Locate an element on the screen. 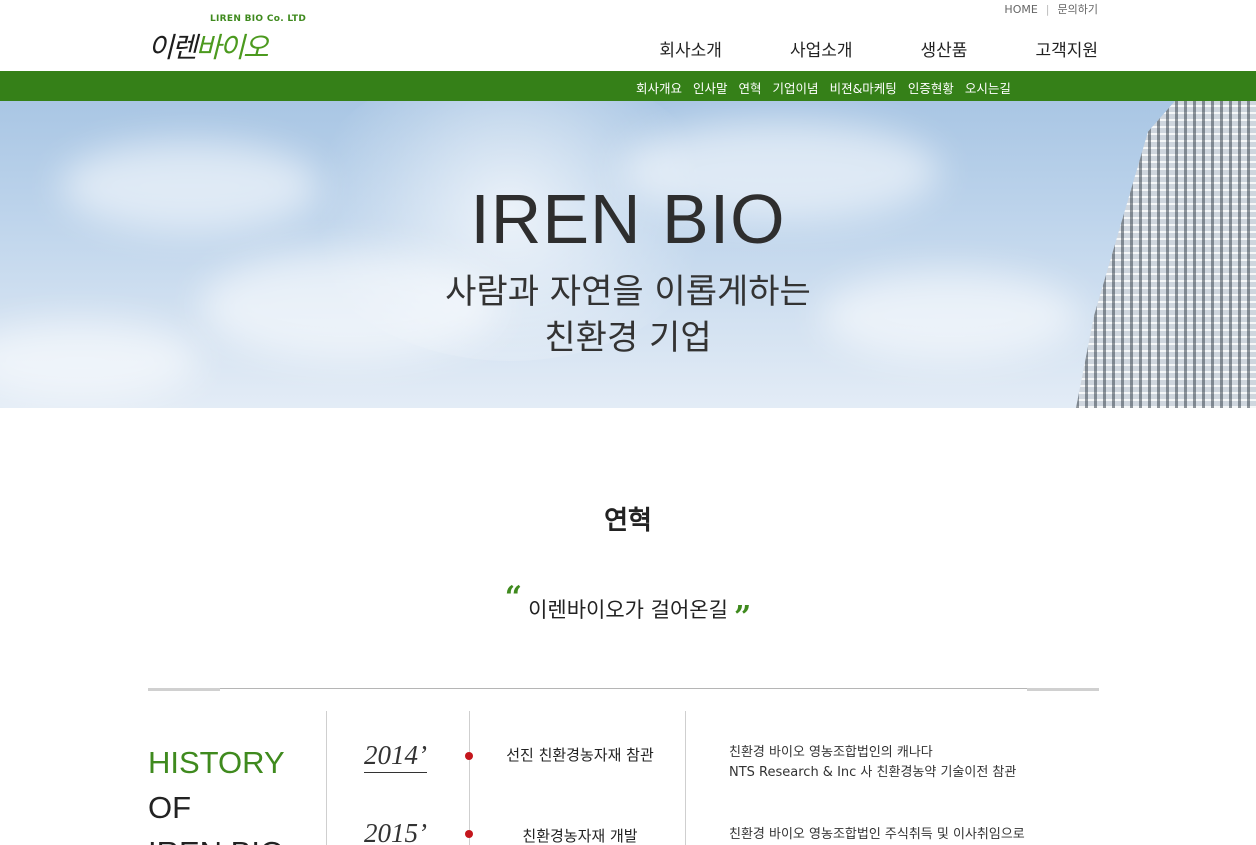 This screenshot has width=1256, height=845. history-heading-line3: IREN BIO is located at coordinates (216, 837).